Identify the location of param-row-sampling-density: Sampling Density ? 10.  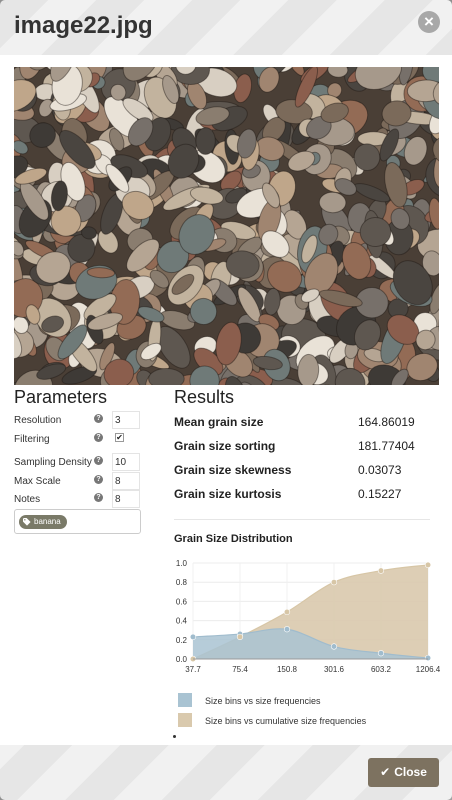
(79, 463).